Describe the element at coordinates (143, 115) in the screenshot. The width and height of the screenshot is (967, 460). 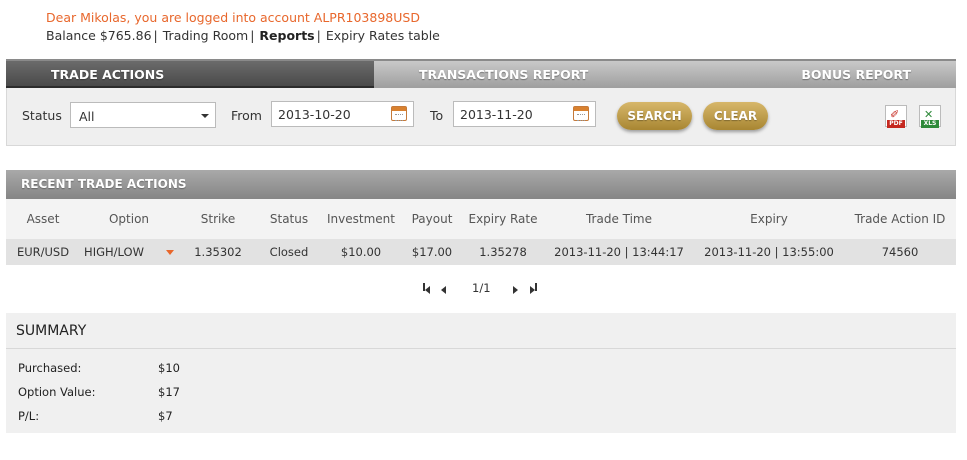
I see `status-select: All` at that location.